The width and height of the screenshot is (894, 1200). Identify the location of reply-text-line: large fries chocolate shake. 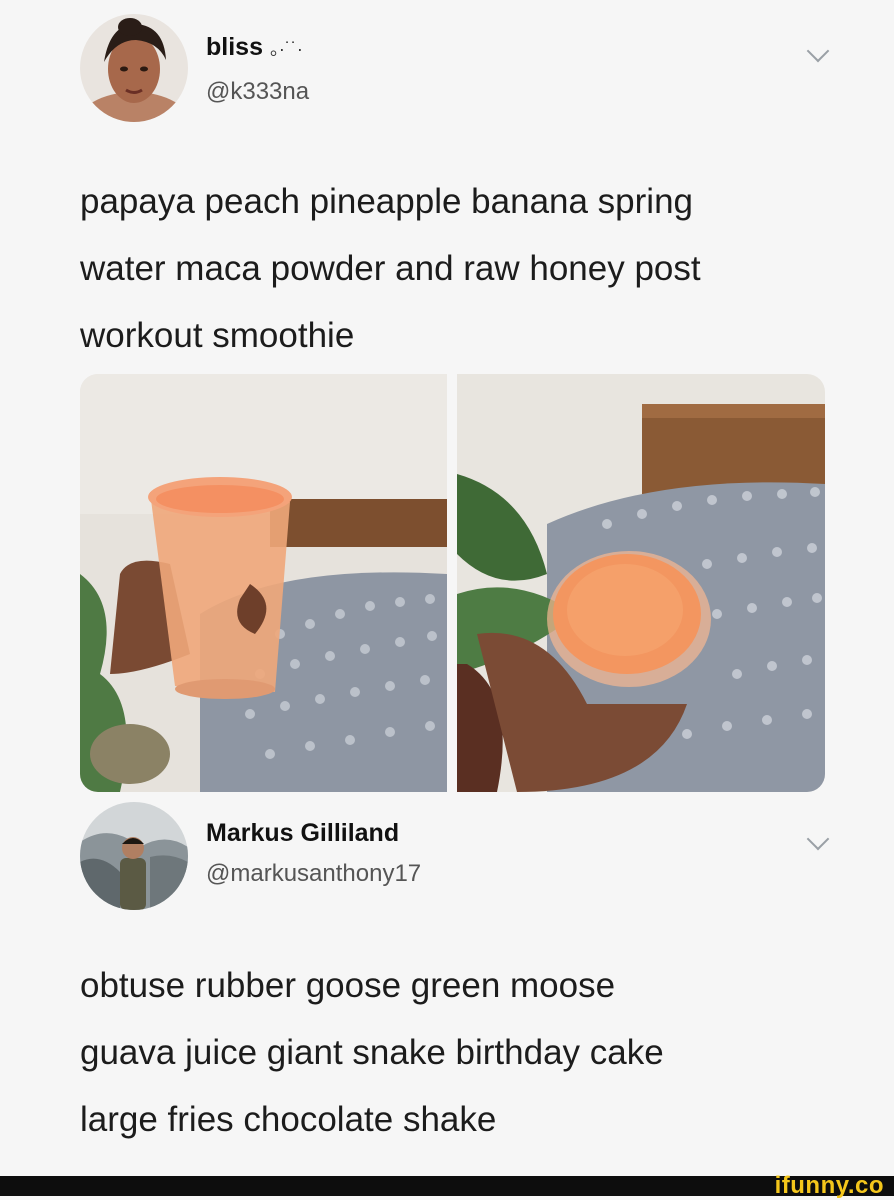
(288, 1119).